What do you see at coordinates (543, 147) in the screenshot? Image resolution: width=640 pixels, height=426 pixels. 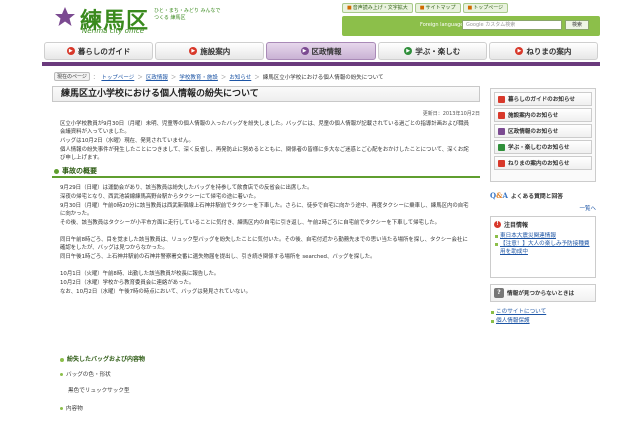 I see `news-link-learning: 学ぶ・楽しむのお知らせ` at bounding box center [543, 147].